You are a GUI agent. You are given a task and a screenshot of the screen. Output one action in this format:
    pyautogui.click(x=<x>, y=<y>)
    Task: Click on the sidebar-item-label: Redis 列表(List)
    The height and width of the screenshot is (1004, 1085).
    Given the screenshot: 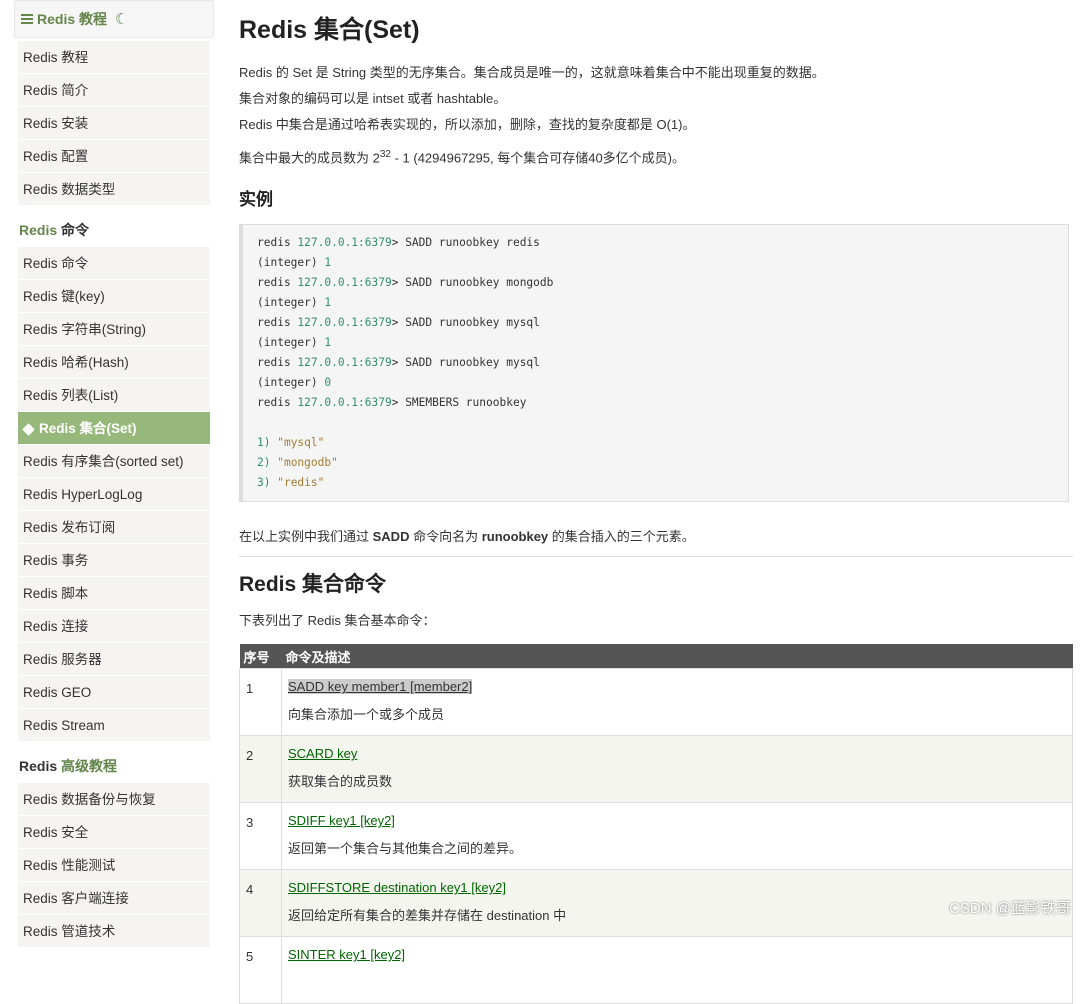 What is the action you would take?
    pyautogui.click(x=71, y=395)
    